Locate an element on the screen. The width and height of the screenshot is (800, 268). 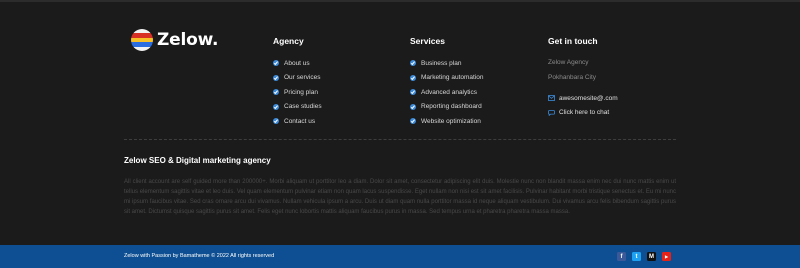
social-links: f t M ▶ is located at coordinates (647, 256).